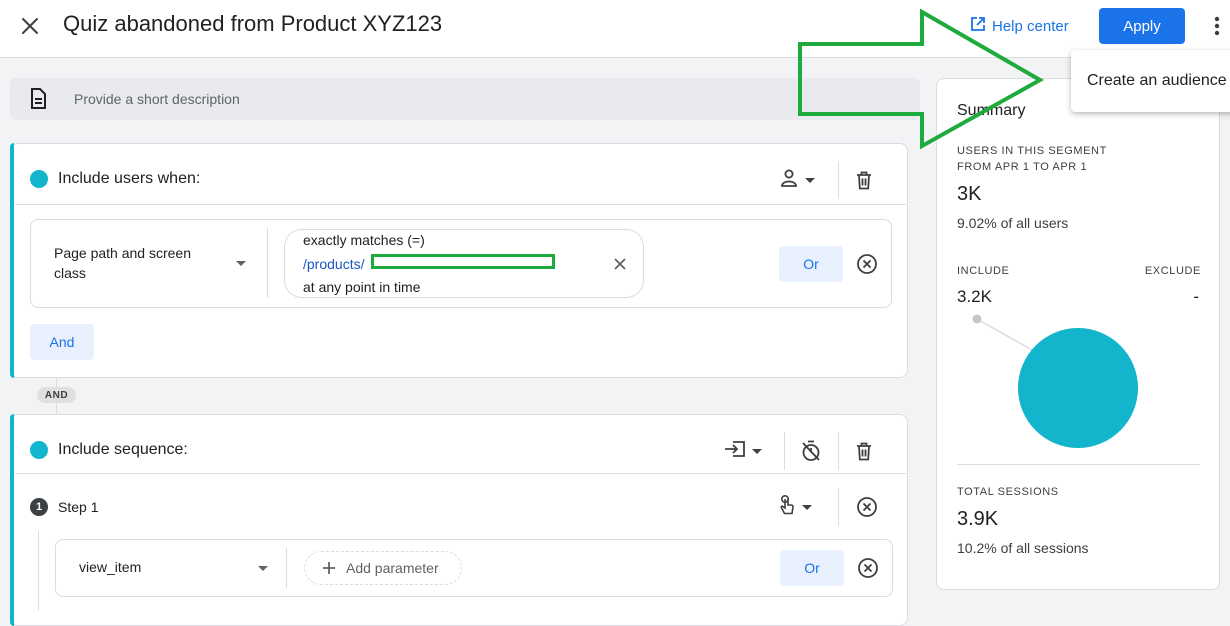  Describe the element at coordinates (974, 296) in the screenshot. I see `include-value: 3.2K` at that location.